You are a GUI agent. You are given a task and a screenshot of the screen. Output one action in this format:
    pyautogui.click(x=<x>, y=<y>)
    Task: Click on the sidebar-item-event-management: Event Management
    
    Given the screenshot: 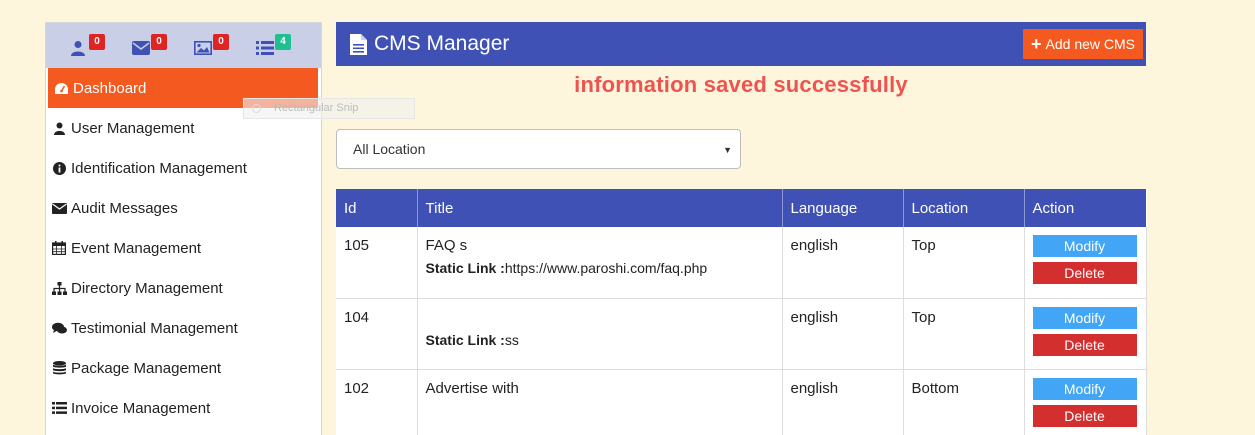 What is the action you would take?
    pyautogui.click(x=183, y=248)
    